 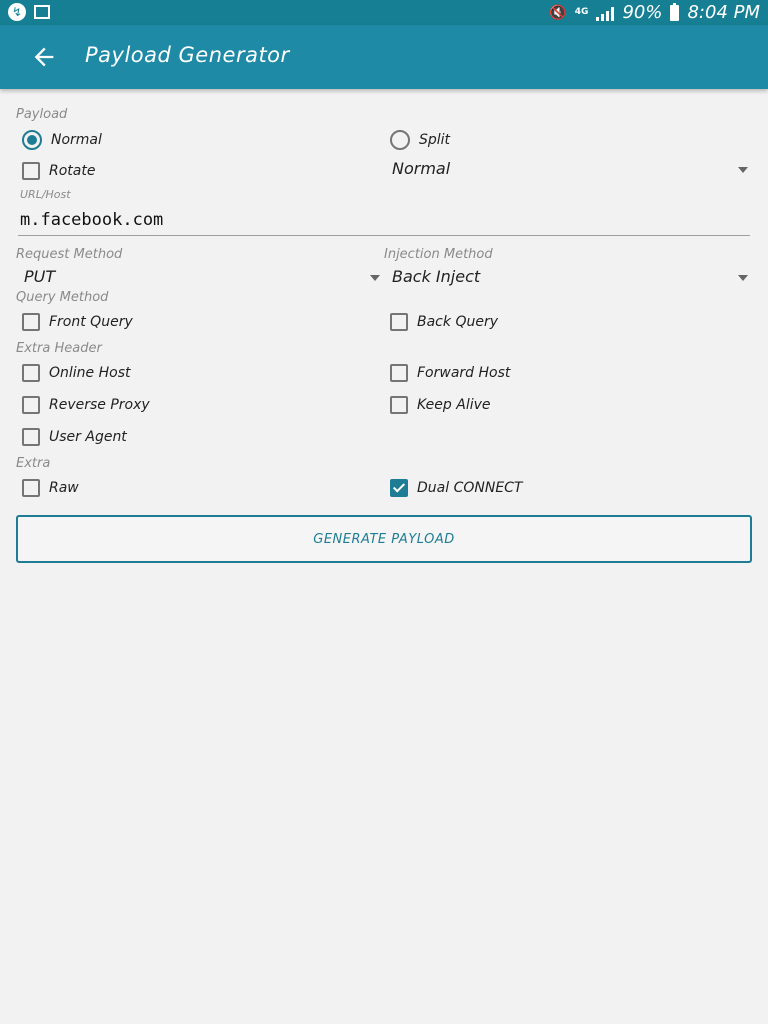 What do you see at coordinates (723, 12) in the screenshot?
I see `clock-time: 8:04 PM` at bounding box center [723, 12].